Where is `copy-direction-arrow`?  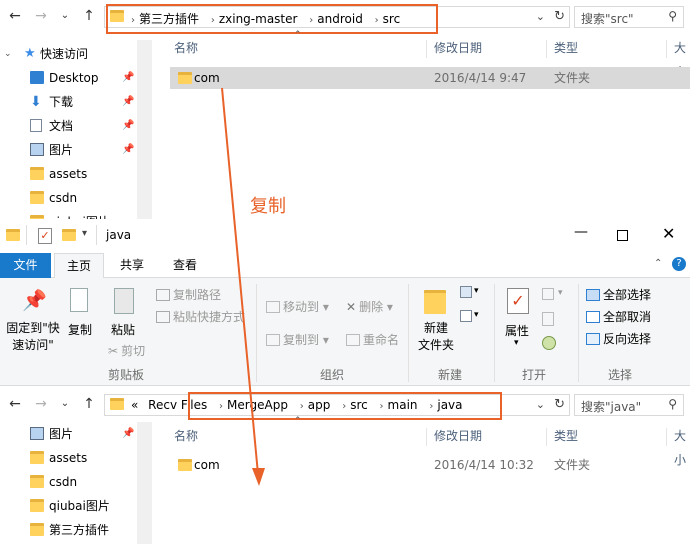 copy-direction-arrow is located at coordinates (243, 286).